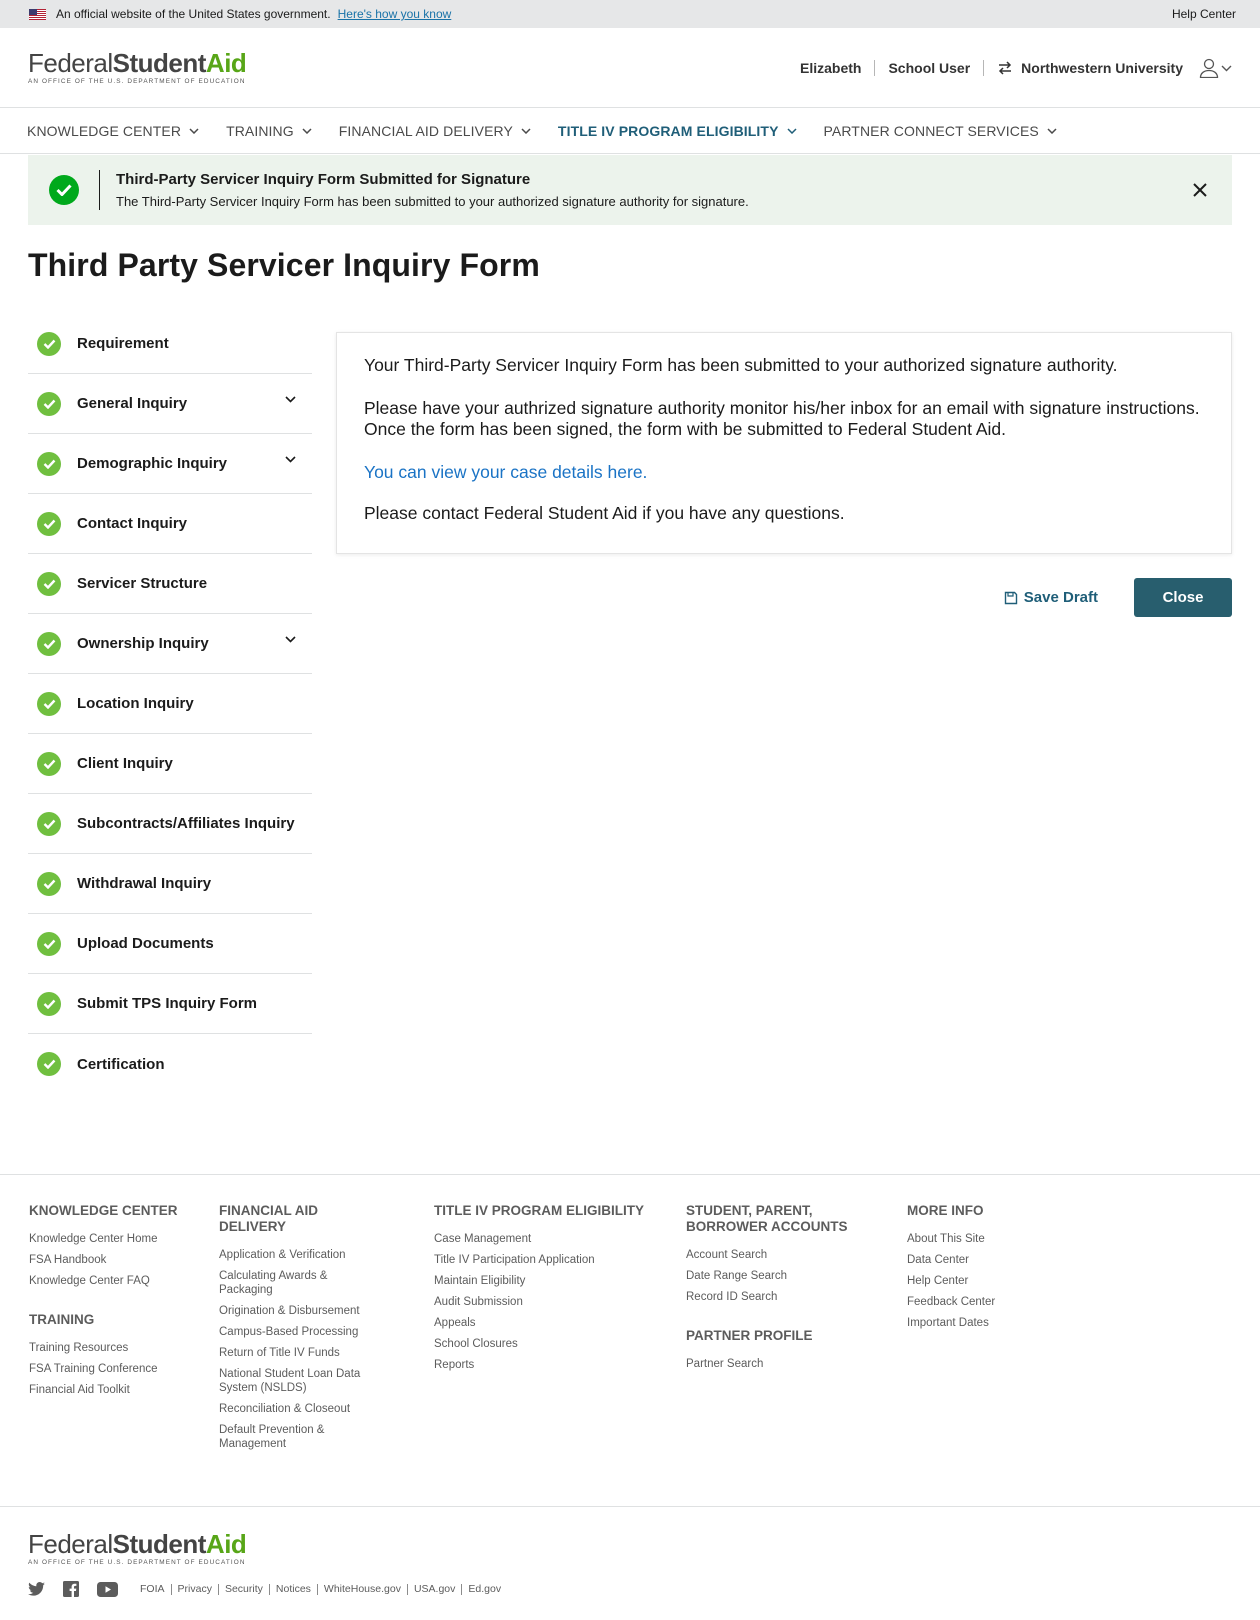 The height and width of the screenshot is (1620, 1260). I want to click on help-center-link: Help Center, so click(1204, 14).